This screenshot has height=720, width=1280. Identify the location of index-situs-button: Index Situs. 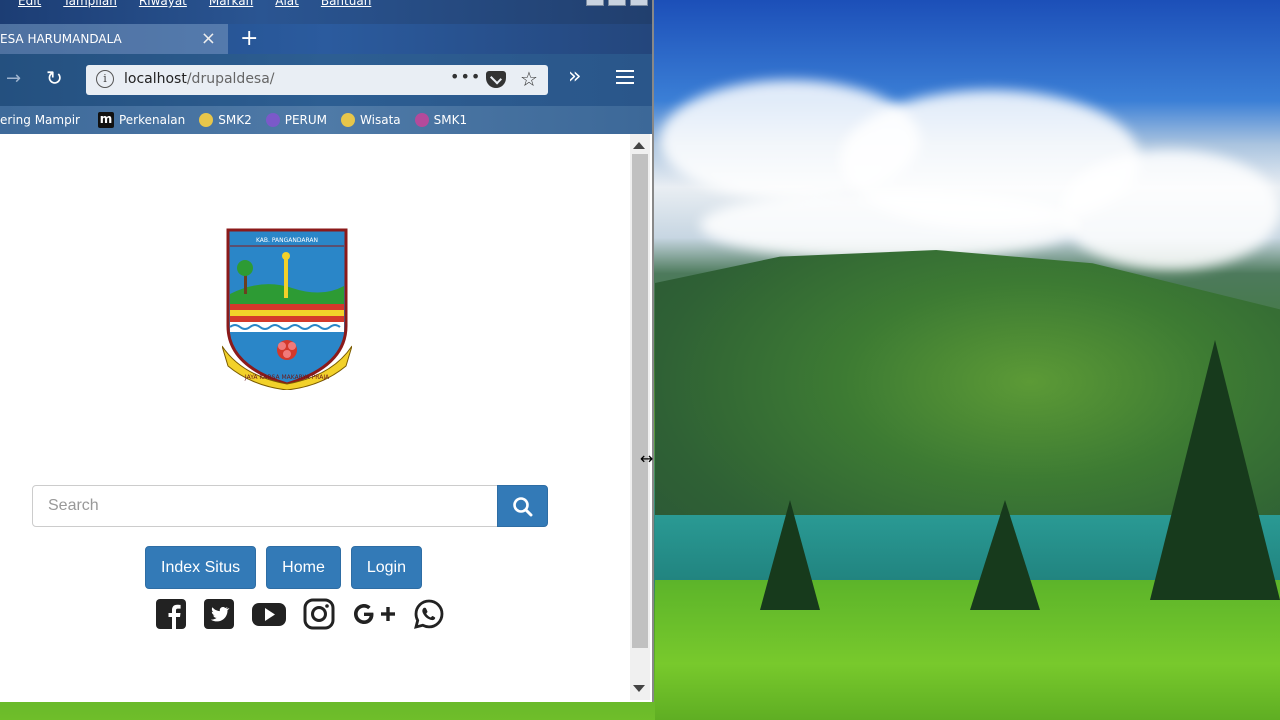
(201, 567).